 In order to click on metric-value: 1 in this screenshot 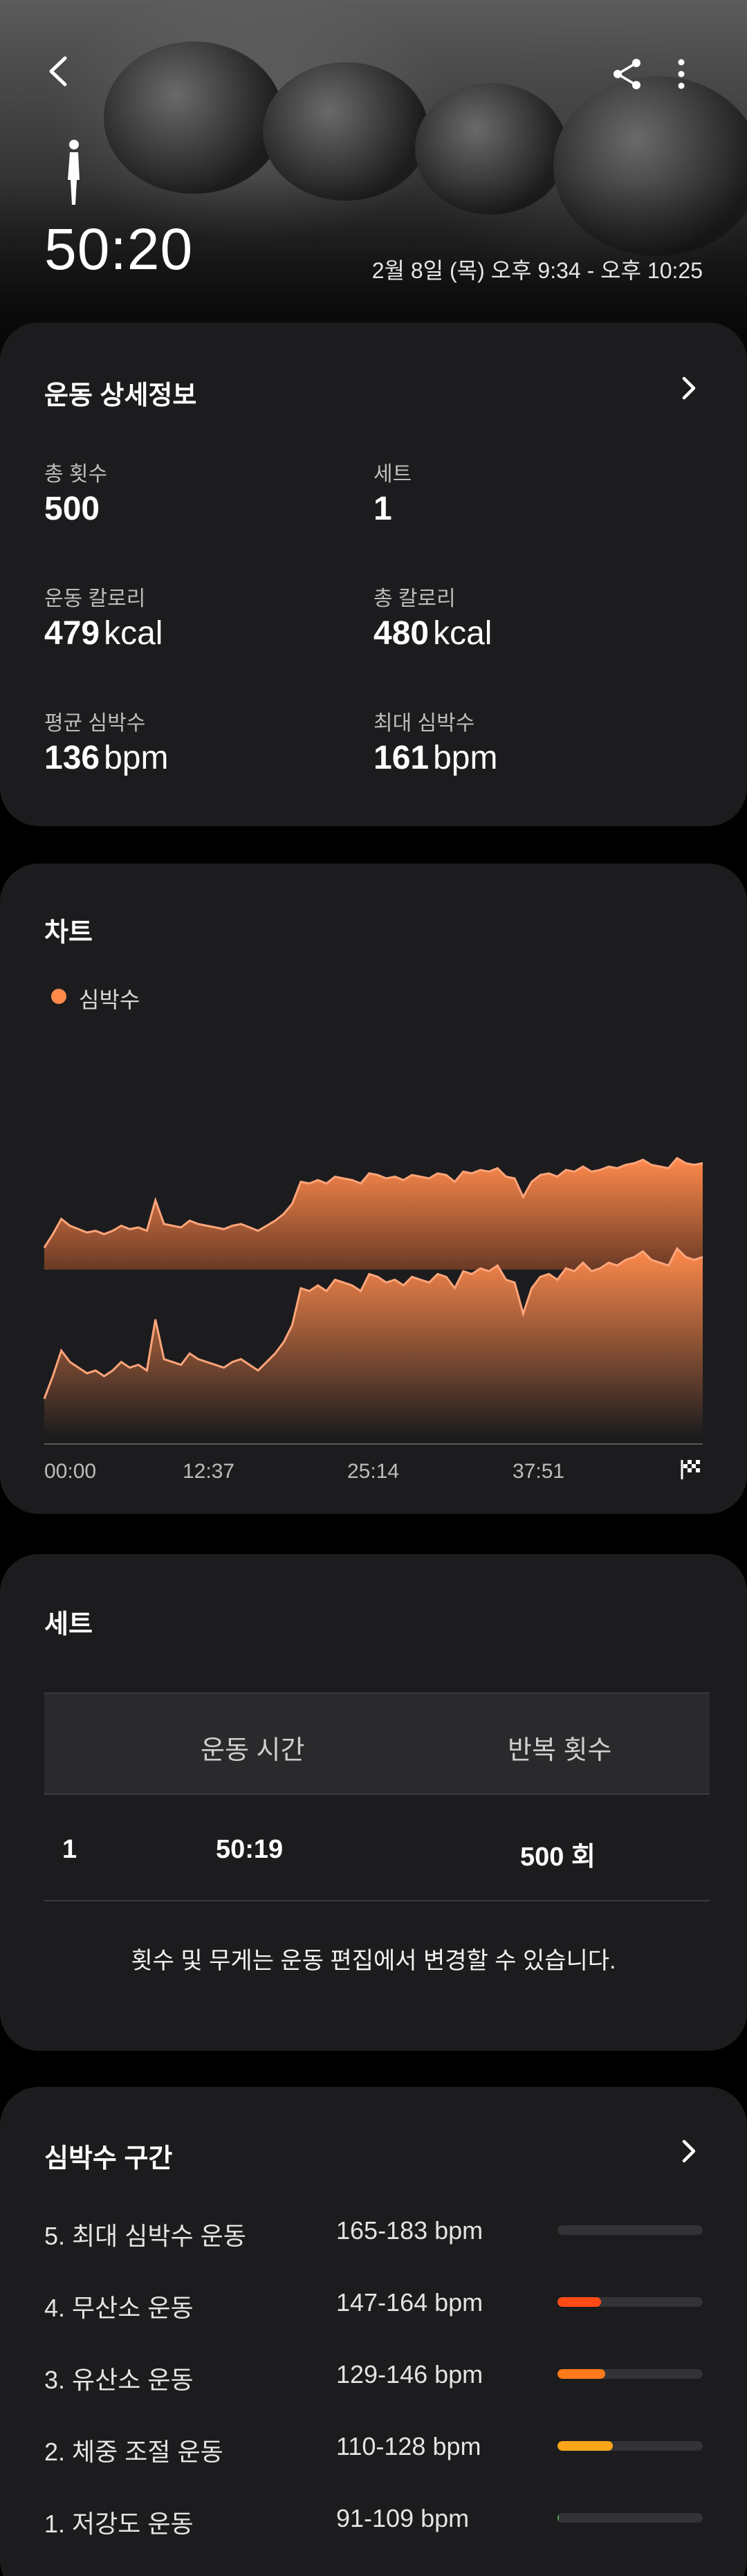, I will do `click(383, 509)`.